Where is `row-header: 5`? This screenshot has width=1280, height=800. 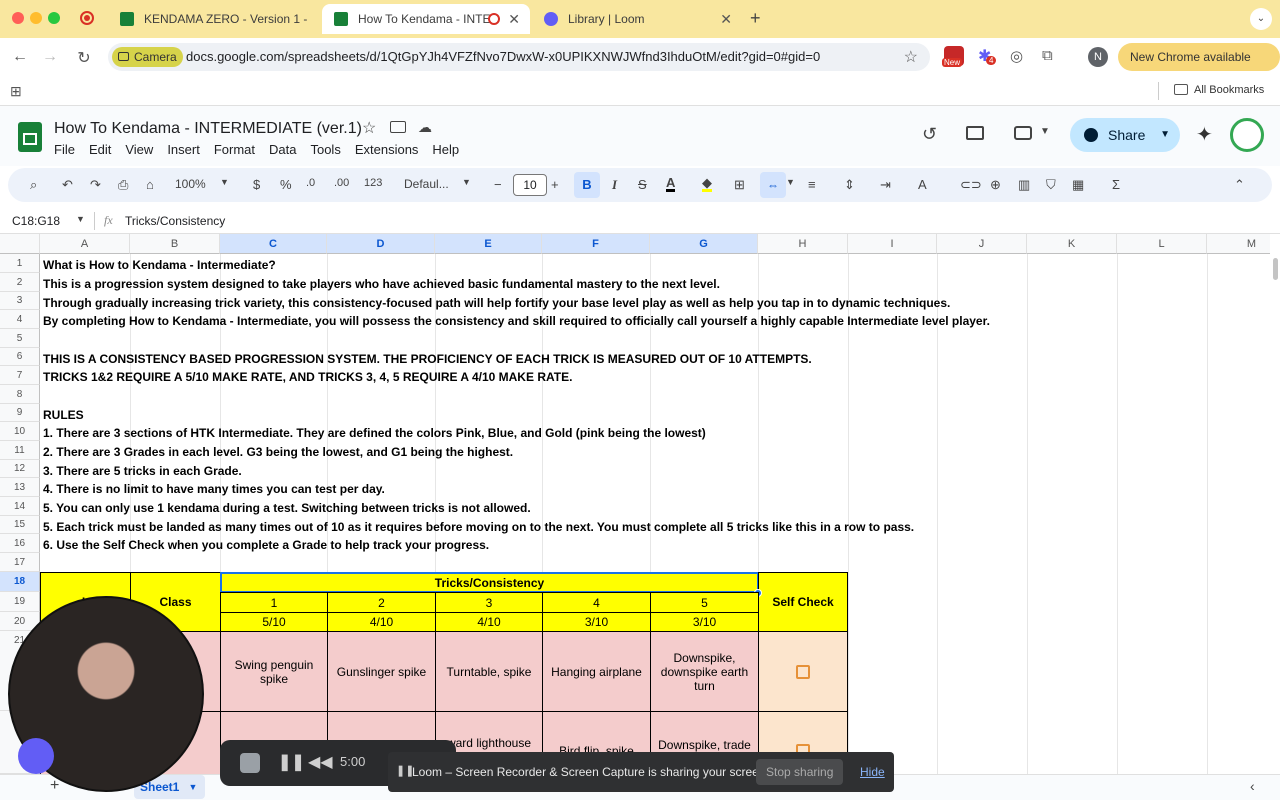
row-header: 5 is located at coordinates (20, 338).